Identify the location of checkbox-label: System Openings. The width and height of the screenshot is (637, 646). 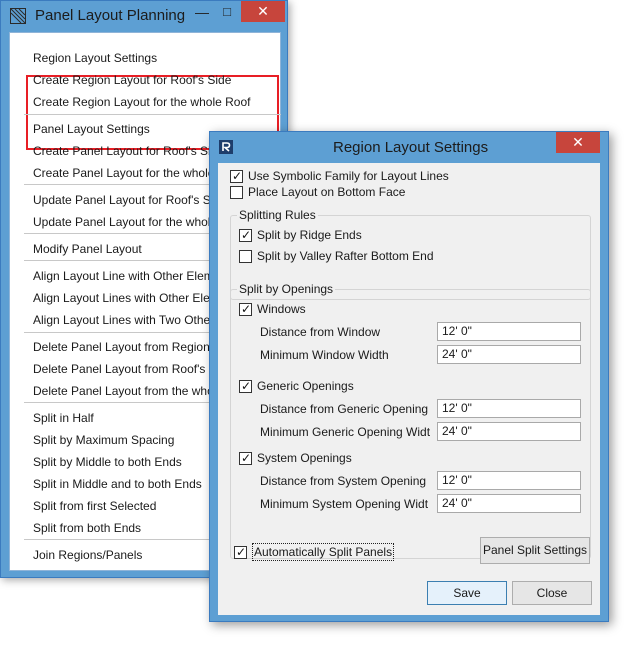
(304, 458).